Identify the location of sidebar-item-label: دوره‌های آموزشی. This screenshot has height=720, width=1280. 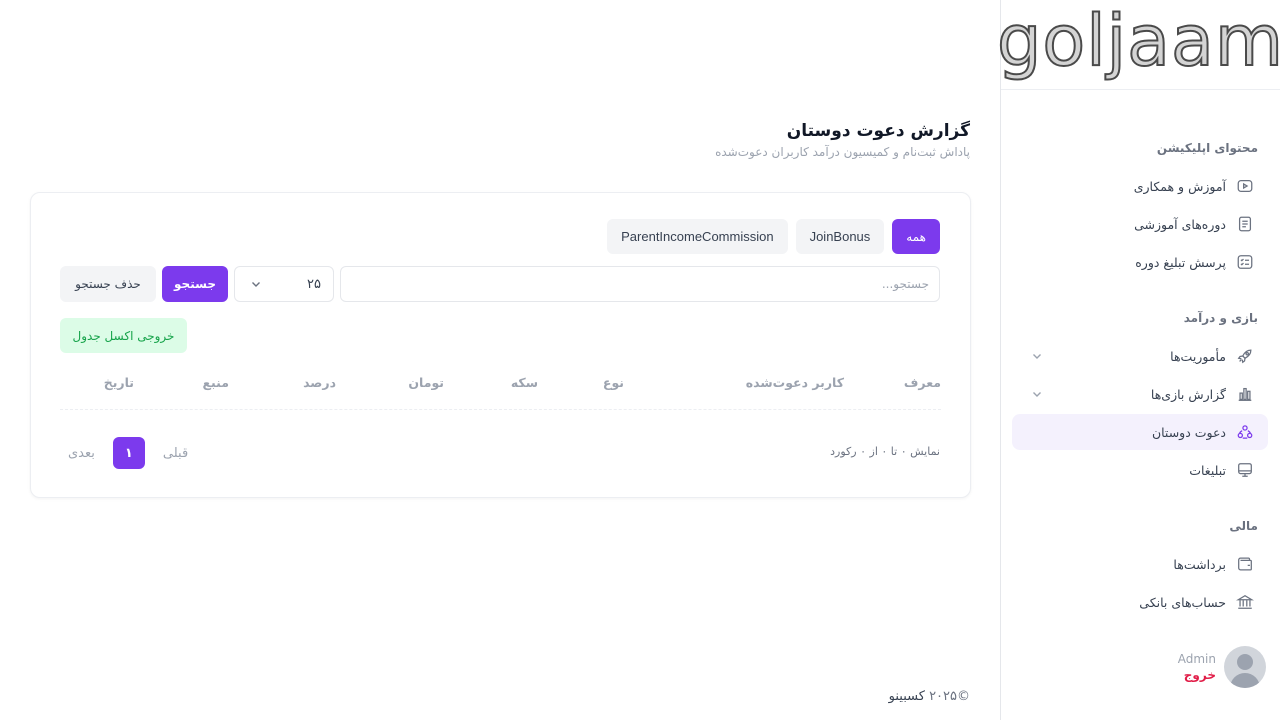
(1180, 224).